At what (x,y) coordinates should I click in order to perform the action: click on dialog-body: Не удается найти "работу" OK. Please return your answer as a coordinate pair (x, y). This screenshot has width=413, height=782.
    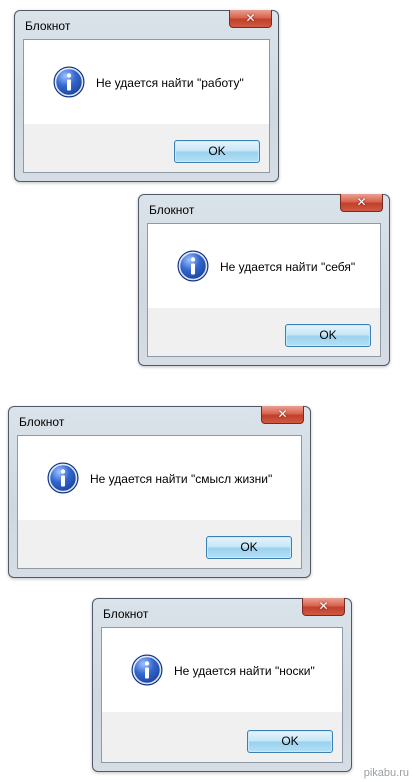
    Looking at the image, I should click on (146, 106).